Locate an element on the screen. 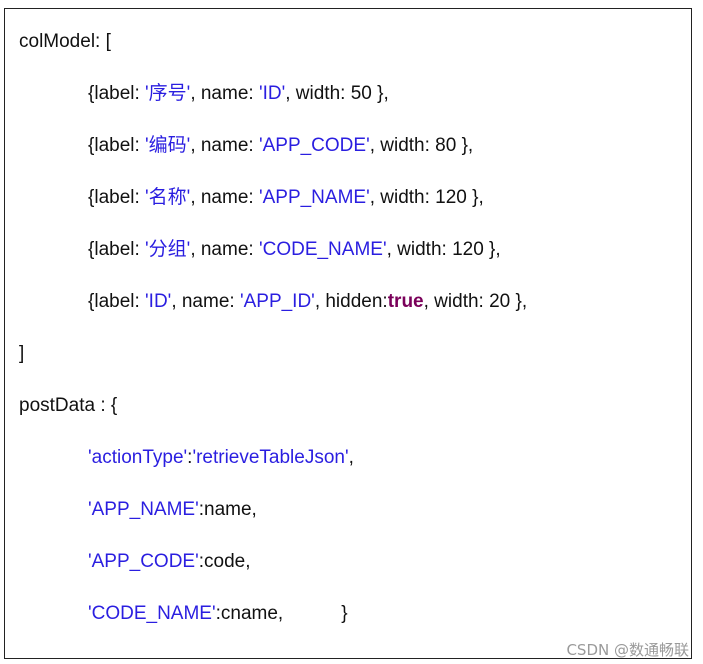  row-1-name-string: 'ID' is located at coordinates (272, 93).